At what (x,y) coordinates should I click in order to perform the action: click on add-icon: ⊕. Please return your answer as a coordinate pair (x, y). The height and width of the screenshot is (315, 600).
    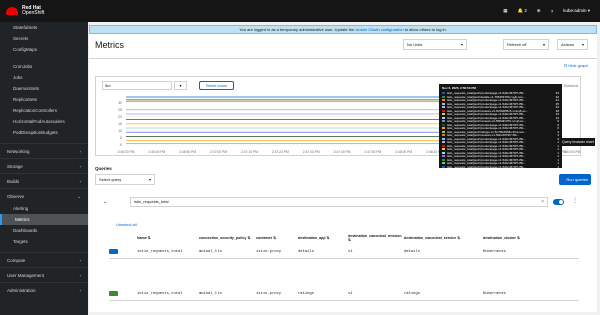
    Looking at the image, I should click on (539, 11).